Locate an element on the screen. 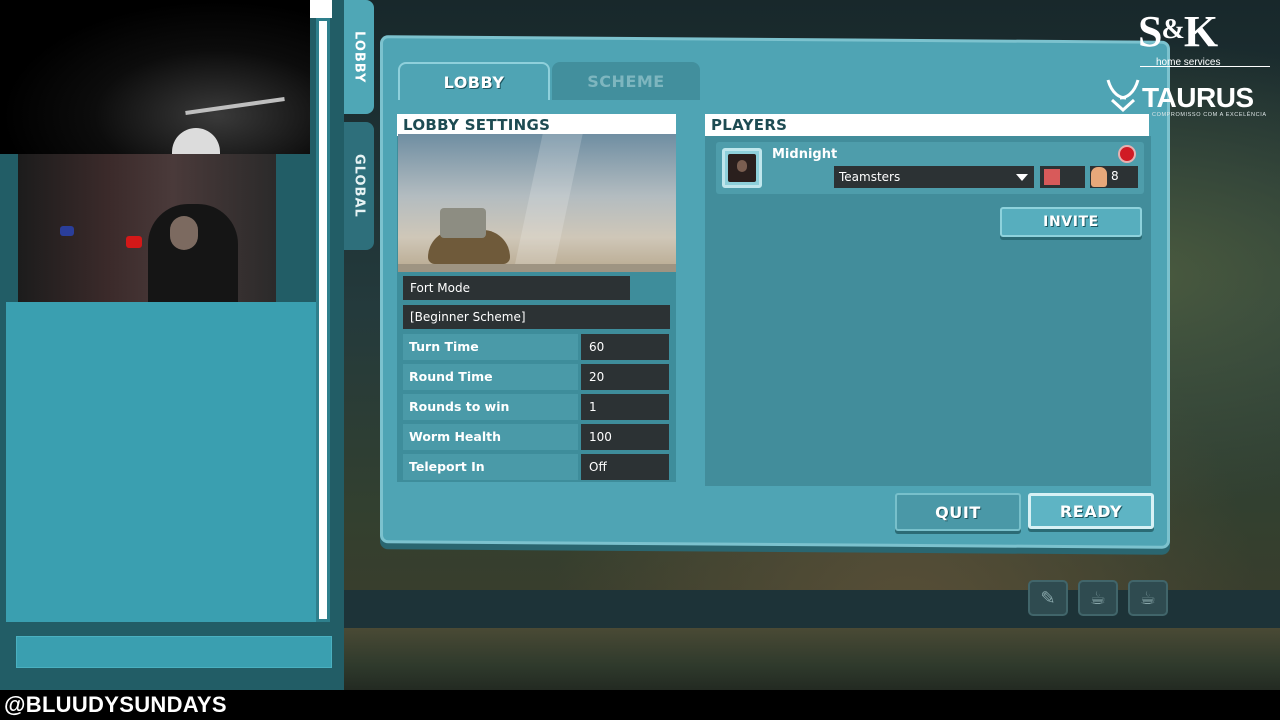 Image resolution: width=1280 pixels, height=720 pixels. side-tab-lobby: LOBBY is located at coordinates (359, 57).